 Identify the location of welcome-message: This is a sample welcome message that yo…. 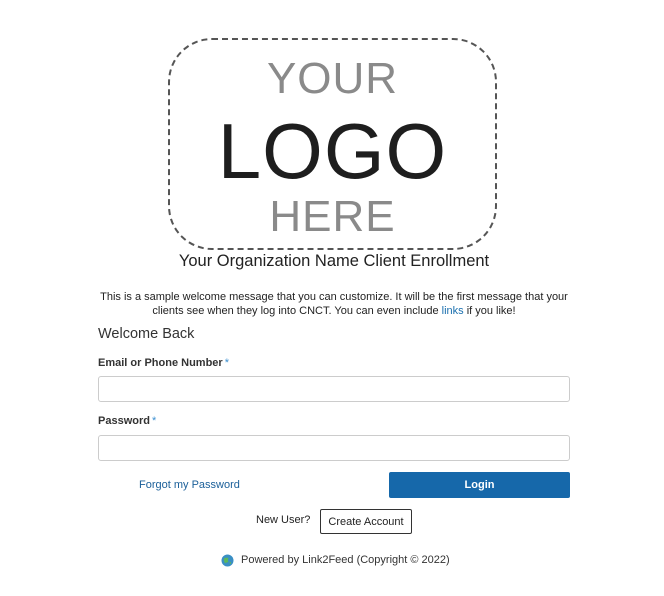
(334, 304).